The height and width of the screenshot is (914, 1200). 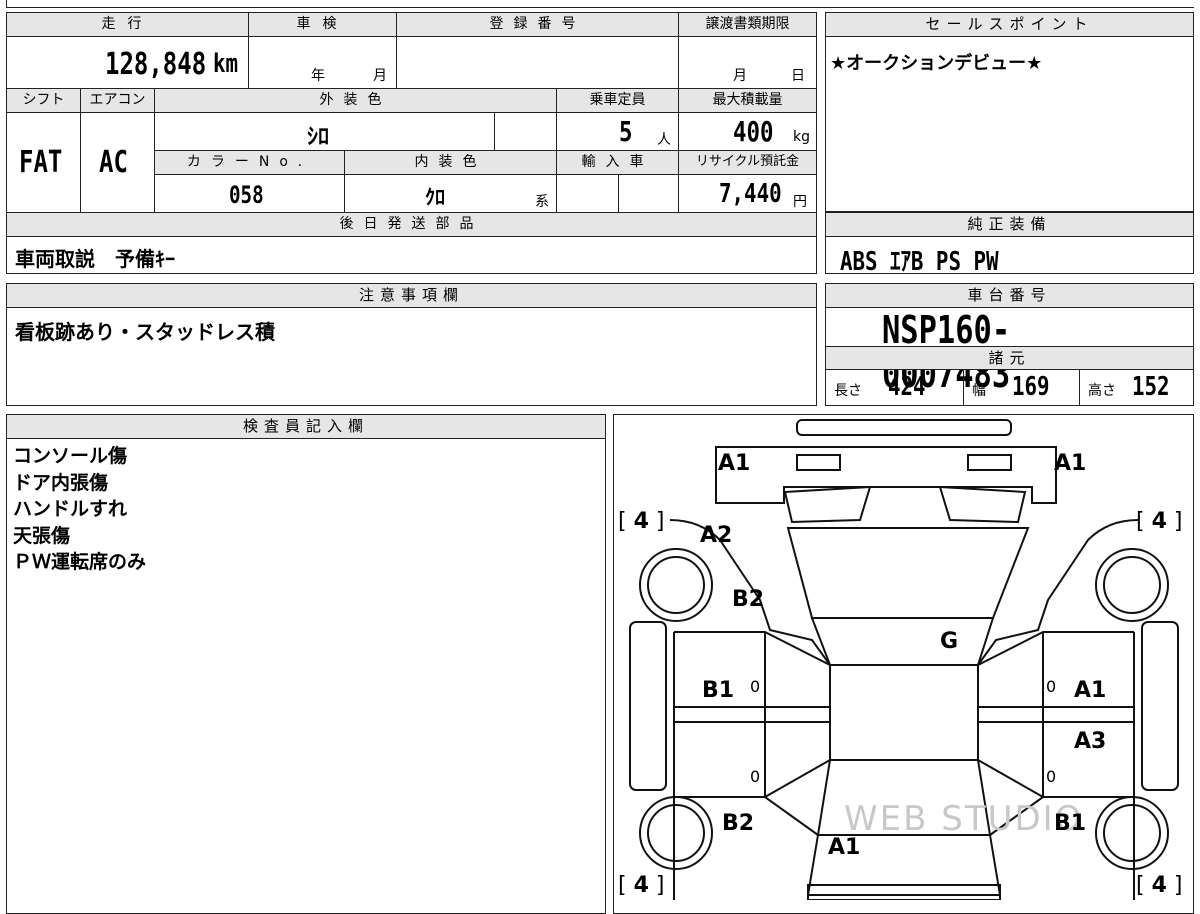 What do you see at coordinates (380, 76) in the screenshot?
I see `shaken-month: 月` at bounding box center [380, 76].